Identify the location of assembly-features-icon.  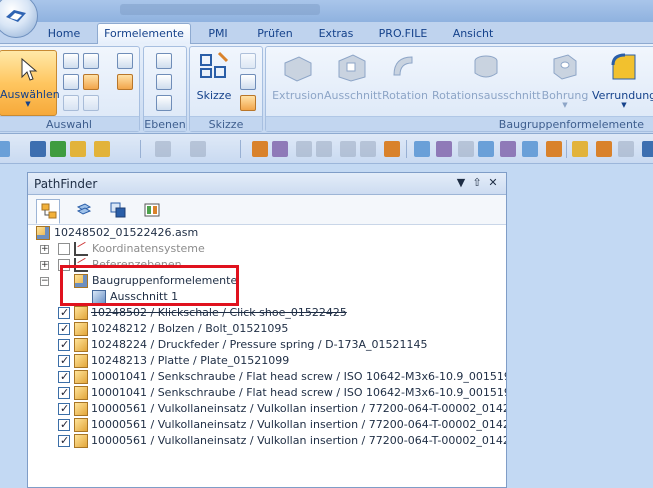
(81, 281).